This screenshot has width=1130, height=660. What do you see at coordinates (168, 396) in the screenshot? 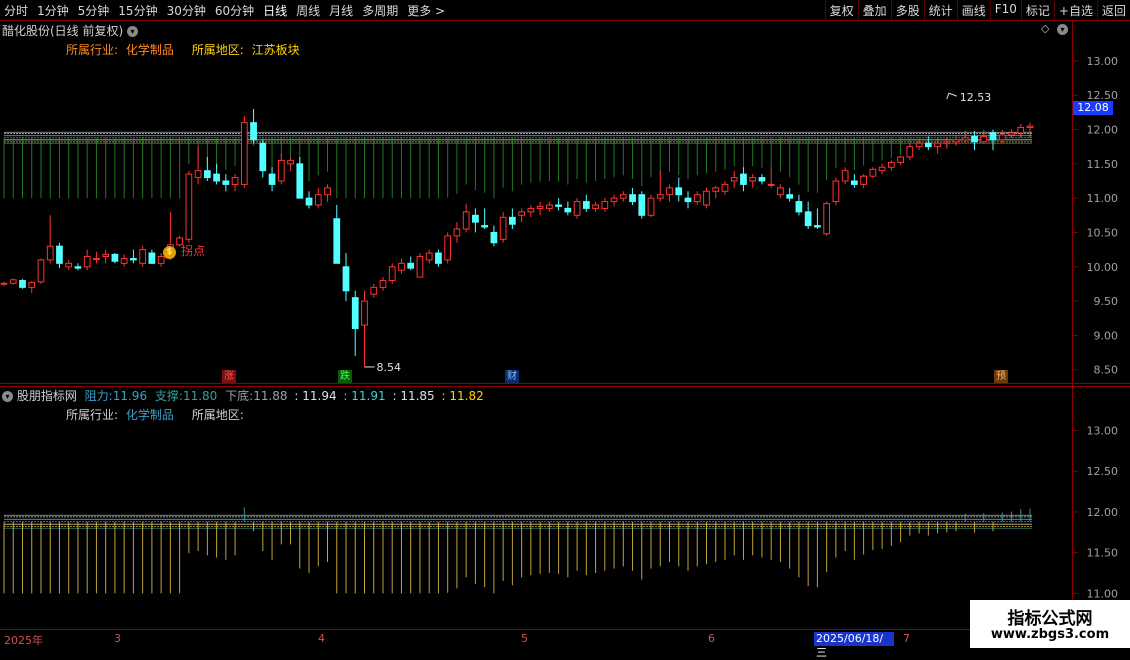
I see `support-label: 支撑:` at bounding box center [168, 396].